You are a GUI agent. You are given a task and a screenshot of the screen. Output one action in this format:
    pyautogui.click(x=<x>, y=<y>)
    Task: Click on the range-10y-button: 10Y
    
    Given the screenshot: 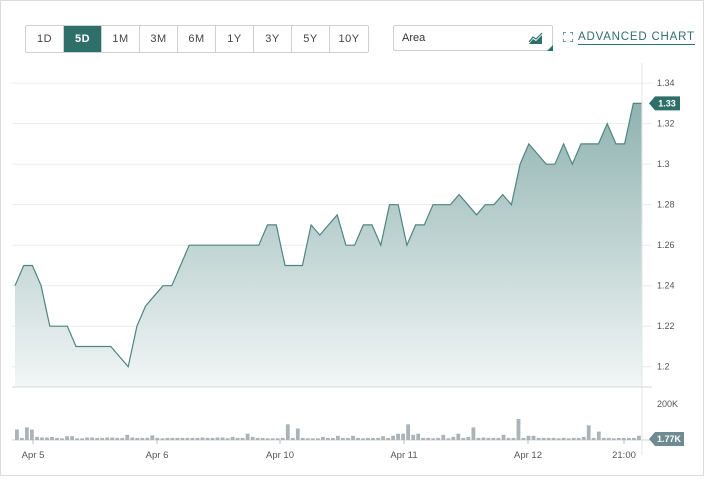 What is the action you would take?
    pyautogui.click(x=349, y=39)
    